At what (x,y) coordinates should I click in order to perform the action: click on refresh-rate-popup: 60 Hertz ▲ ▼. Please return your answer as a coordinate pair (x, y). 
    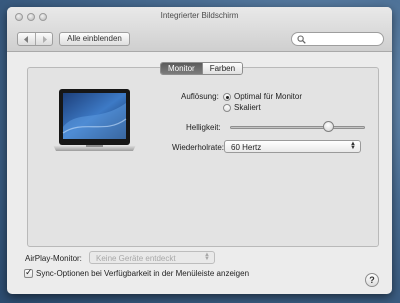
    Looking at the image, I should click on (292, 146).